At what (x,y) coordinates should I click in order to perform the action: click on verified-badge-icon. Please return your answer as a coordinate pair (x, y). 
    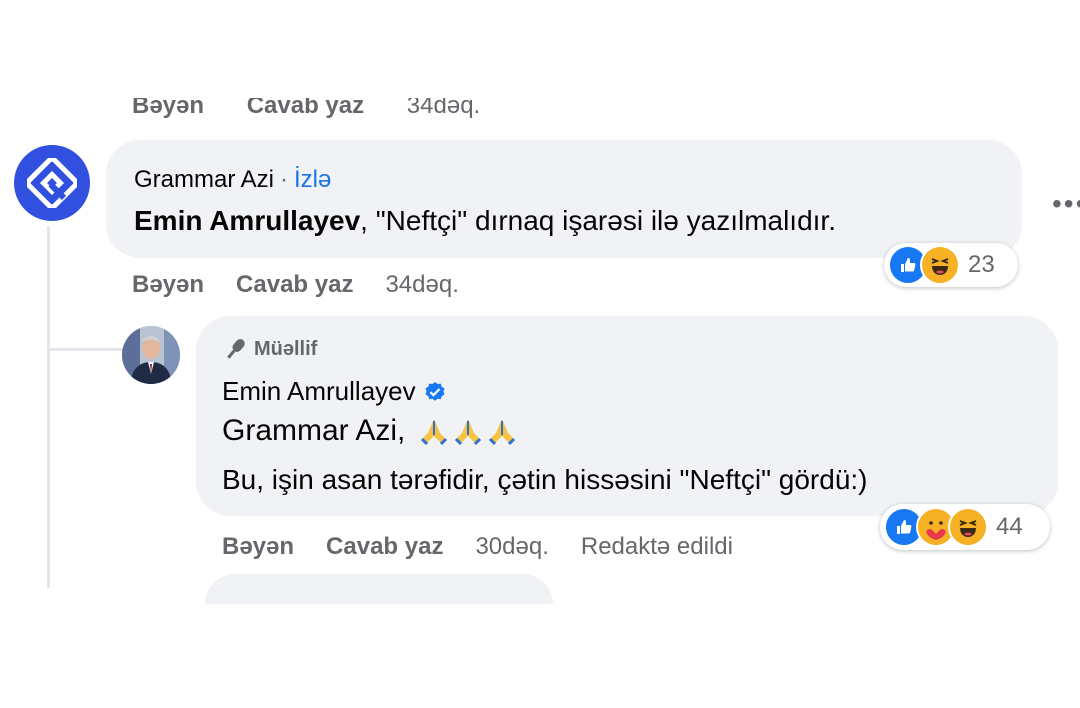
    Looking at the image, I should click on (435, 391).